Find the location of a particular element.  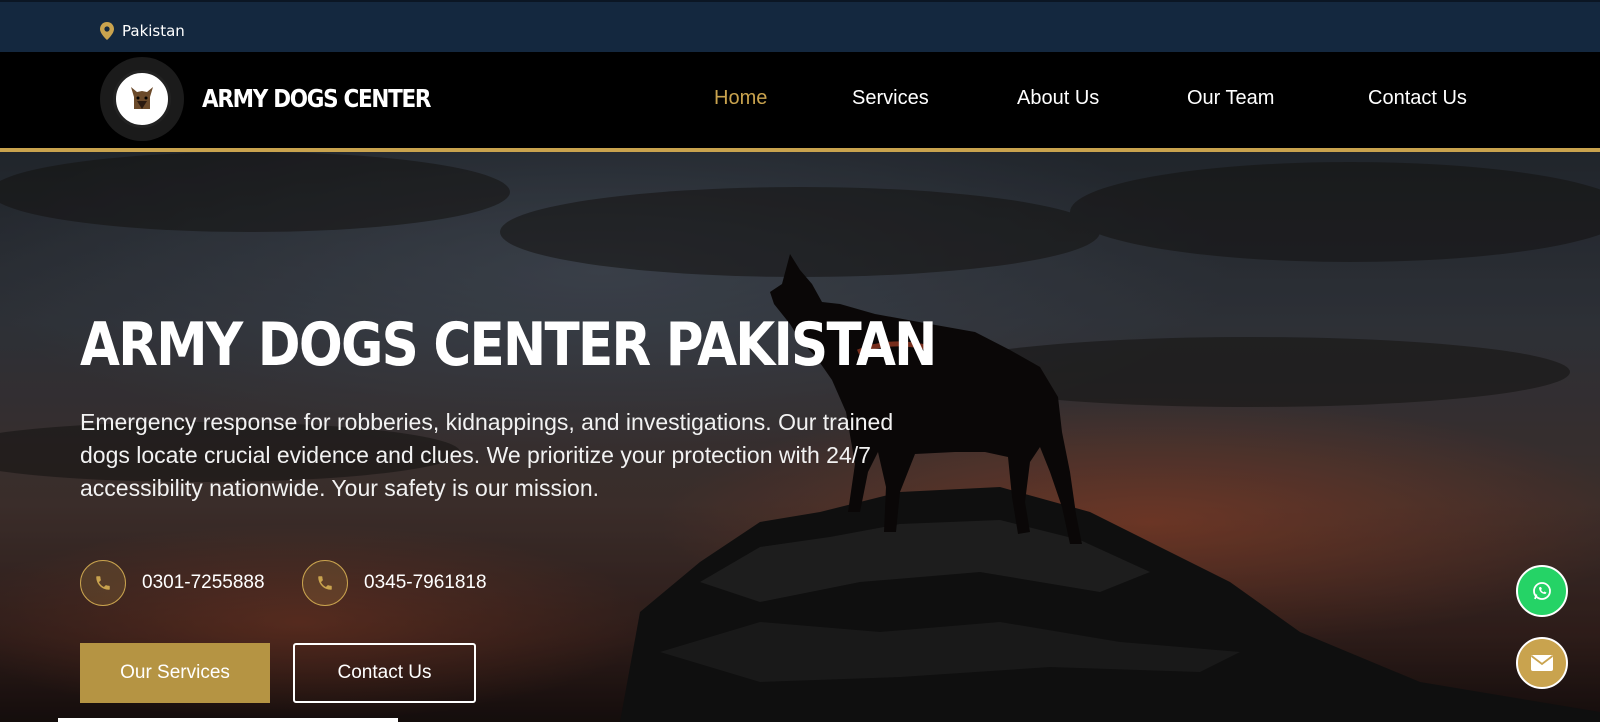

mail-button is located at coordinates (1542, 663).